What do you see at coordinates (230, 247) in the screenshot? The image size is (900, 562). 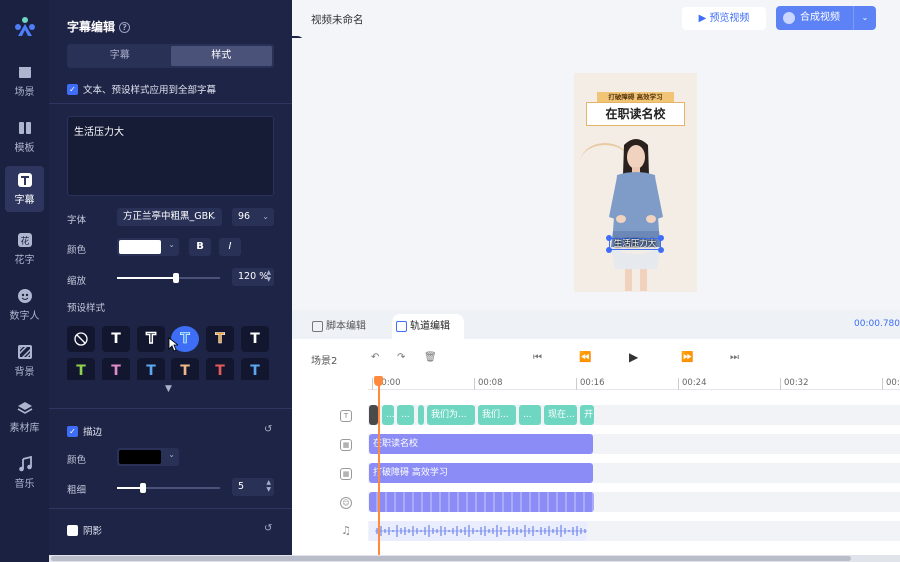 I see `italic-button: I` at bounding box center [230, 247].